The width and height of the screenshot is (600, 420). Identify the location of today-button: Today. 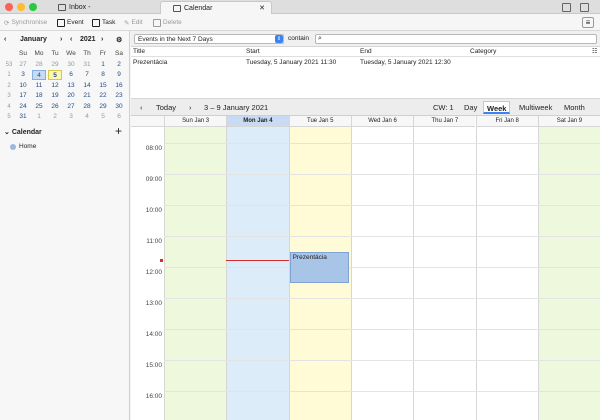
(166, 107).